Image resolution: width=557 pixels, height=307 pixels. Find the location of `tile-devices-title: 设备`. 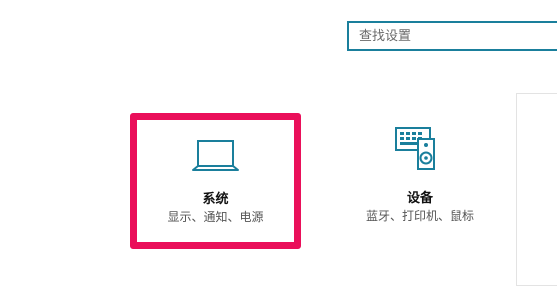

tile-devices-title: 设备 is located at coordinates (419, 198).